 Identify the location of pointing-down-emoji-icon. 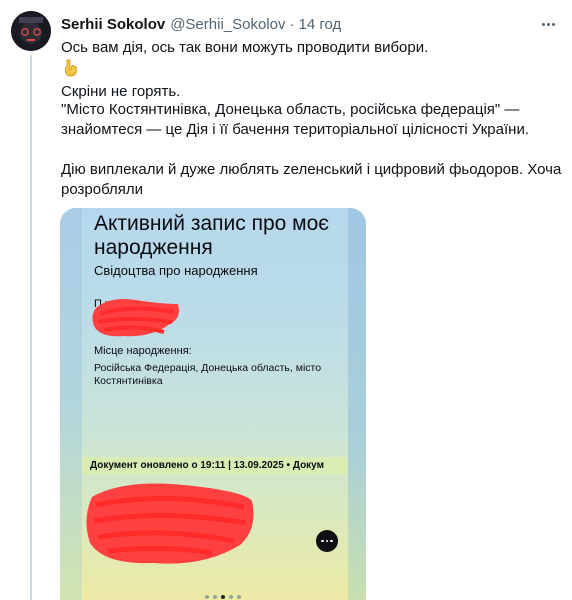
(71, 68).